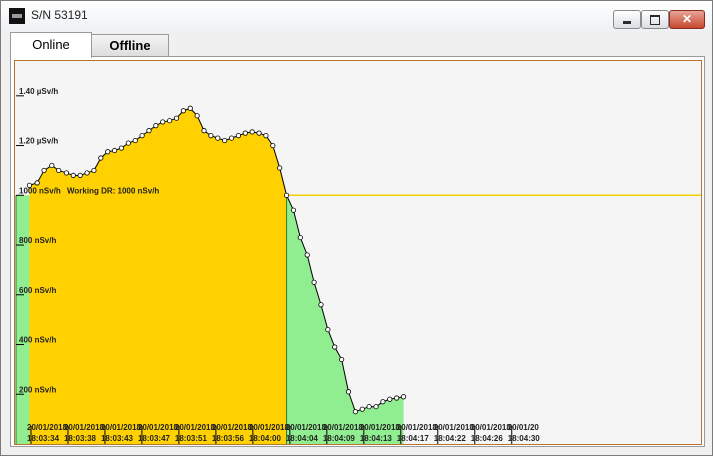 This screenshot has width=713, height=456. What do you see at coordinates (228, 438) in the screenshot?
I see `x-tick-time: 18:03:56` at bounding box center [228, 438].